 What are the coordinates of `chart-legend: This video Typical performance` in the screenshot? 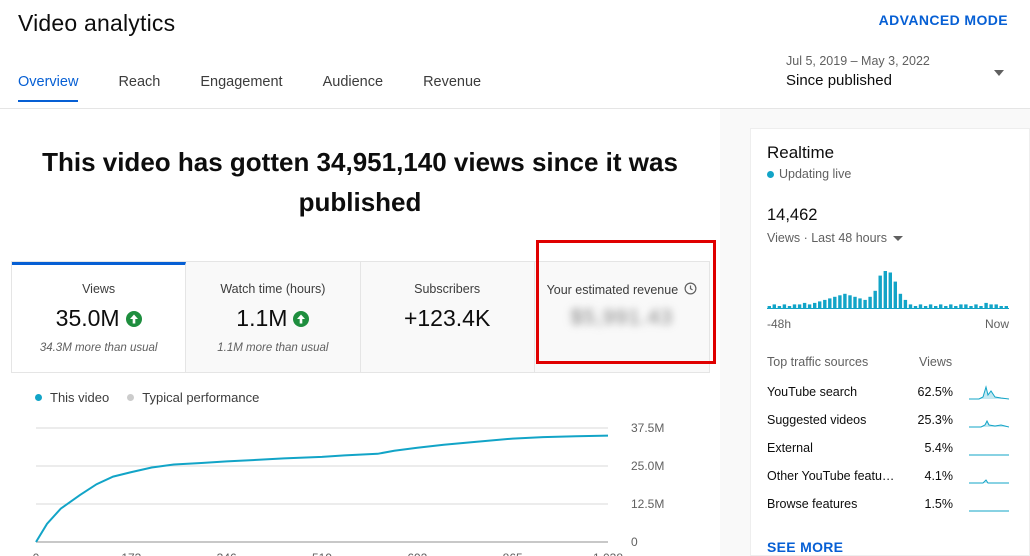 It's located at (147, 397).